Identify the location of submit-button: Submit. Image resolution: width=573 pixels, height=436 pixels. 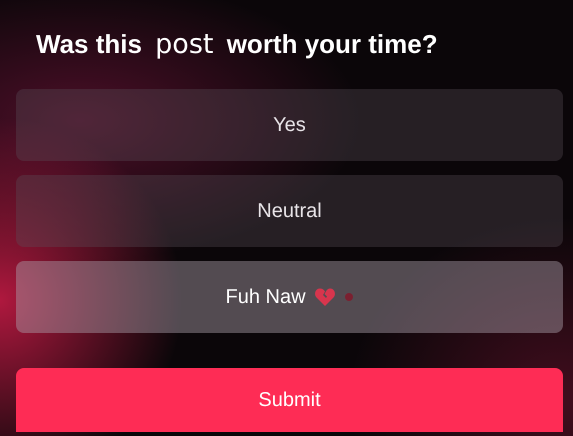
(289, 400).